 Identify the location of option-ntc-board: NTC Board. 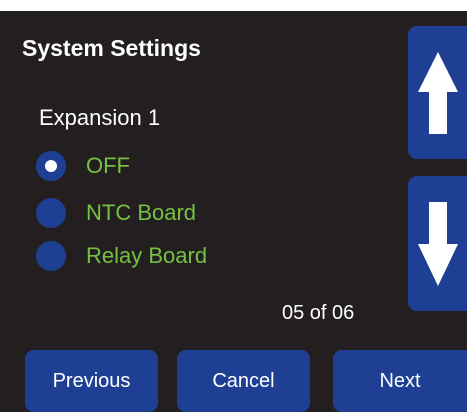
(196, 213).